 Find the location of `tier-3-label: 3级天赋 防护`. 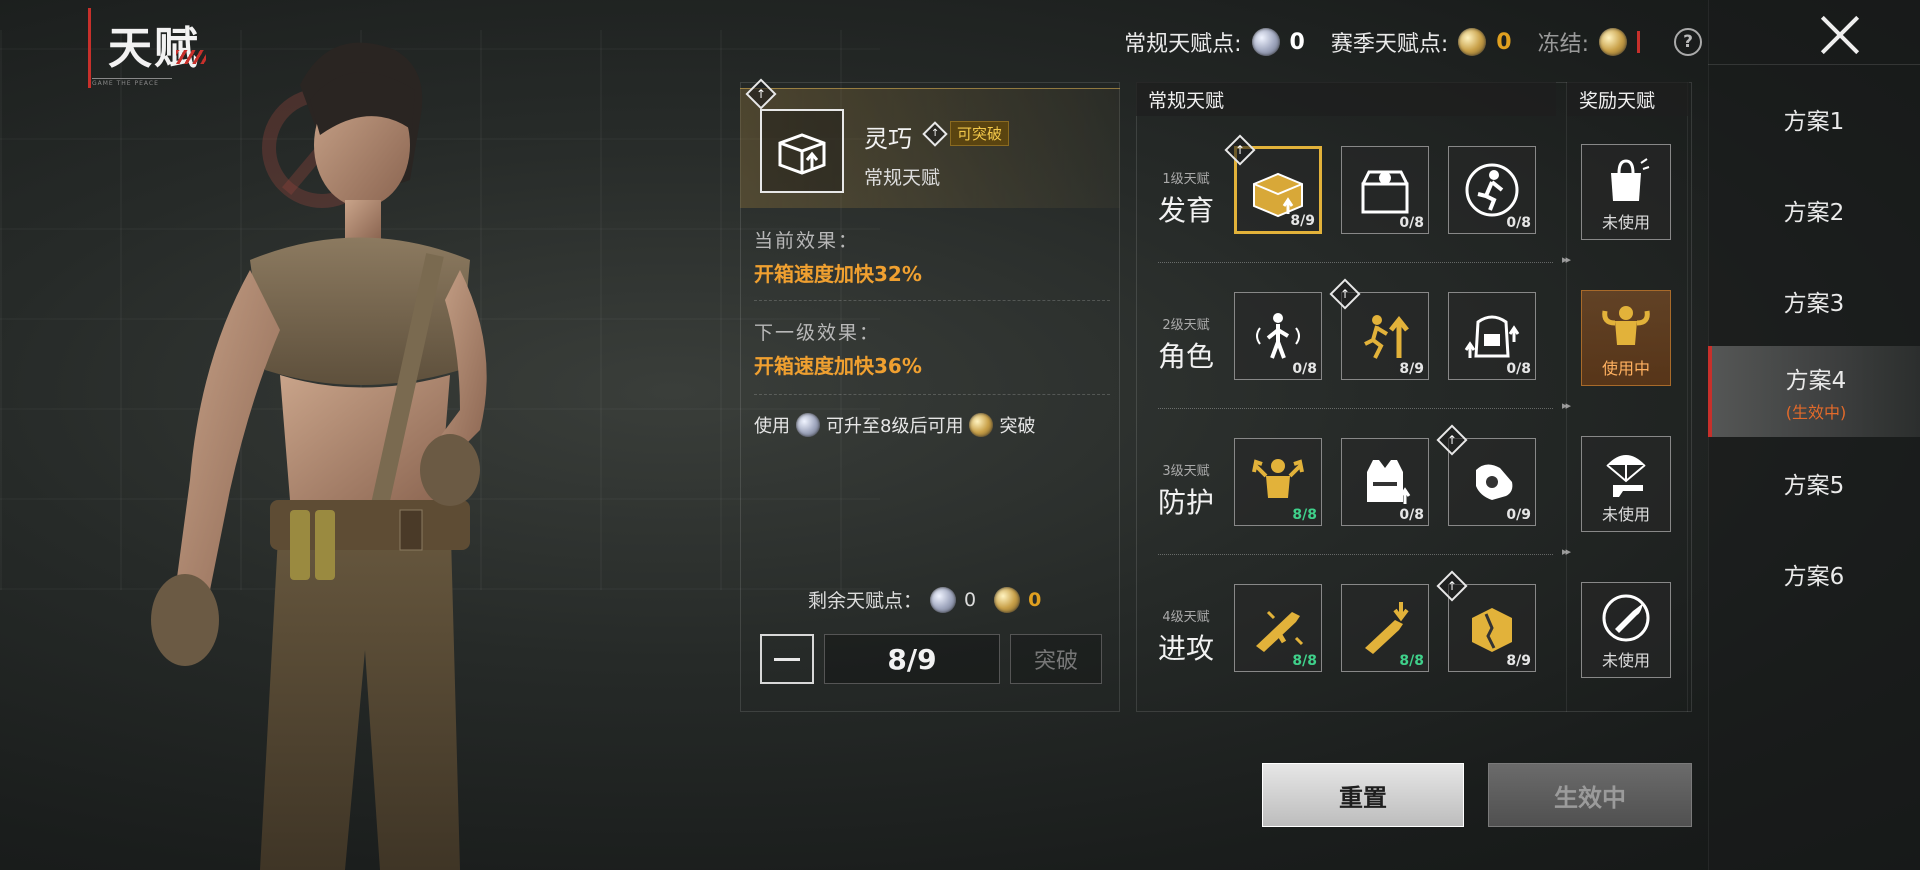

tier-3-label: 3级天赋 防护 is located at coordinates (1186, 490).